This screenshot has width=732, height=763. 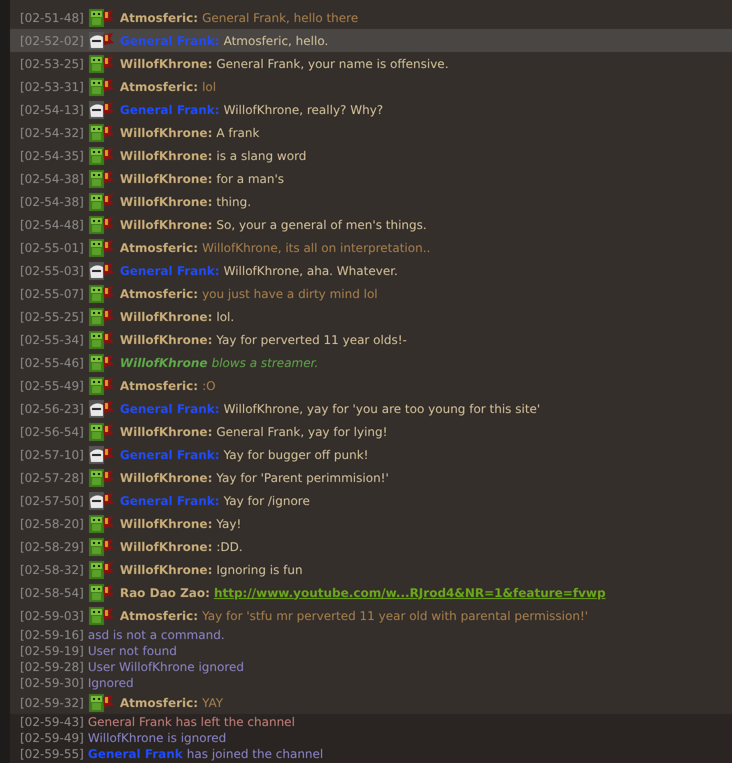 What do you see at coordinates (52, 409) in the screenshot?
I see `timestamp: [02-56-23]` at bounding box center [52, 409].